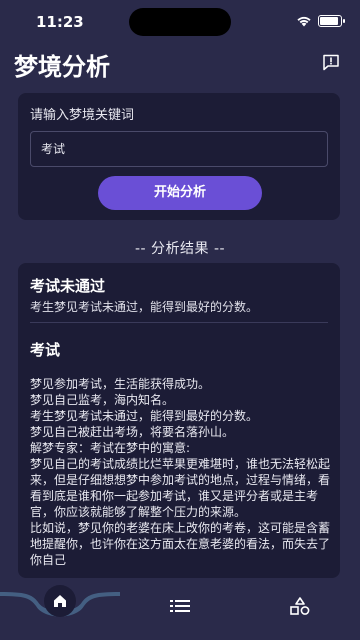 The width and height of the screenshot is (360, 640). What do you see at coordinates (60, 22) in the screenshot?
I see `status-time: 11:23` at bounding box center [60, 22].